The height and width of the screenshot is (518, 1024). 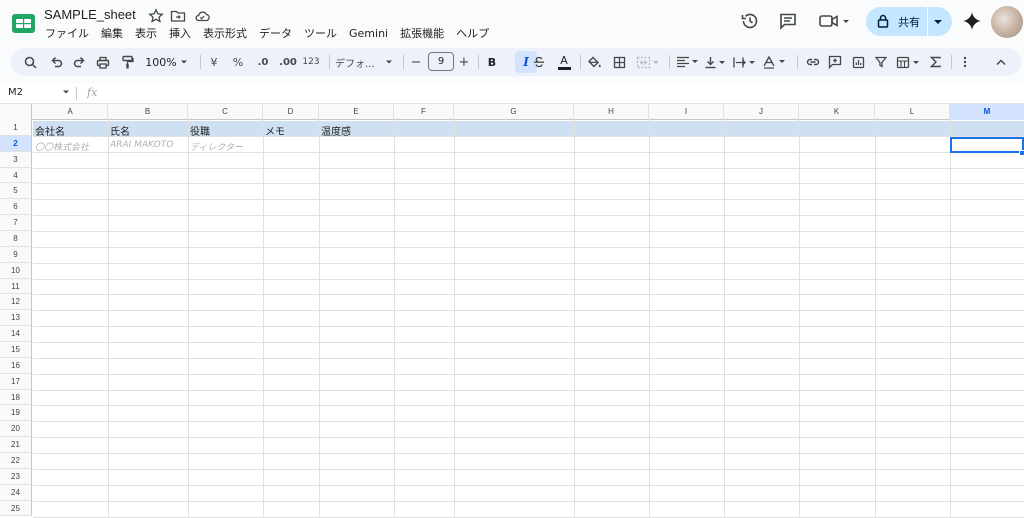 What do you see at coordinates (311, 62) in the screenshot?
I see `number-format-button: 123` at bounding box center [311, 62].